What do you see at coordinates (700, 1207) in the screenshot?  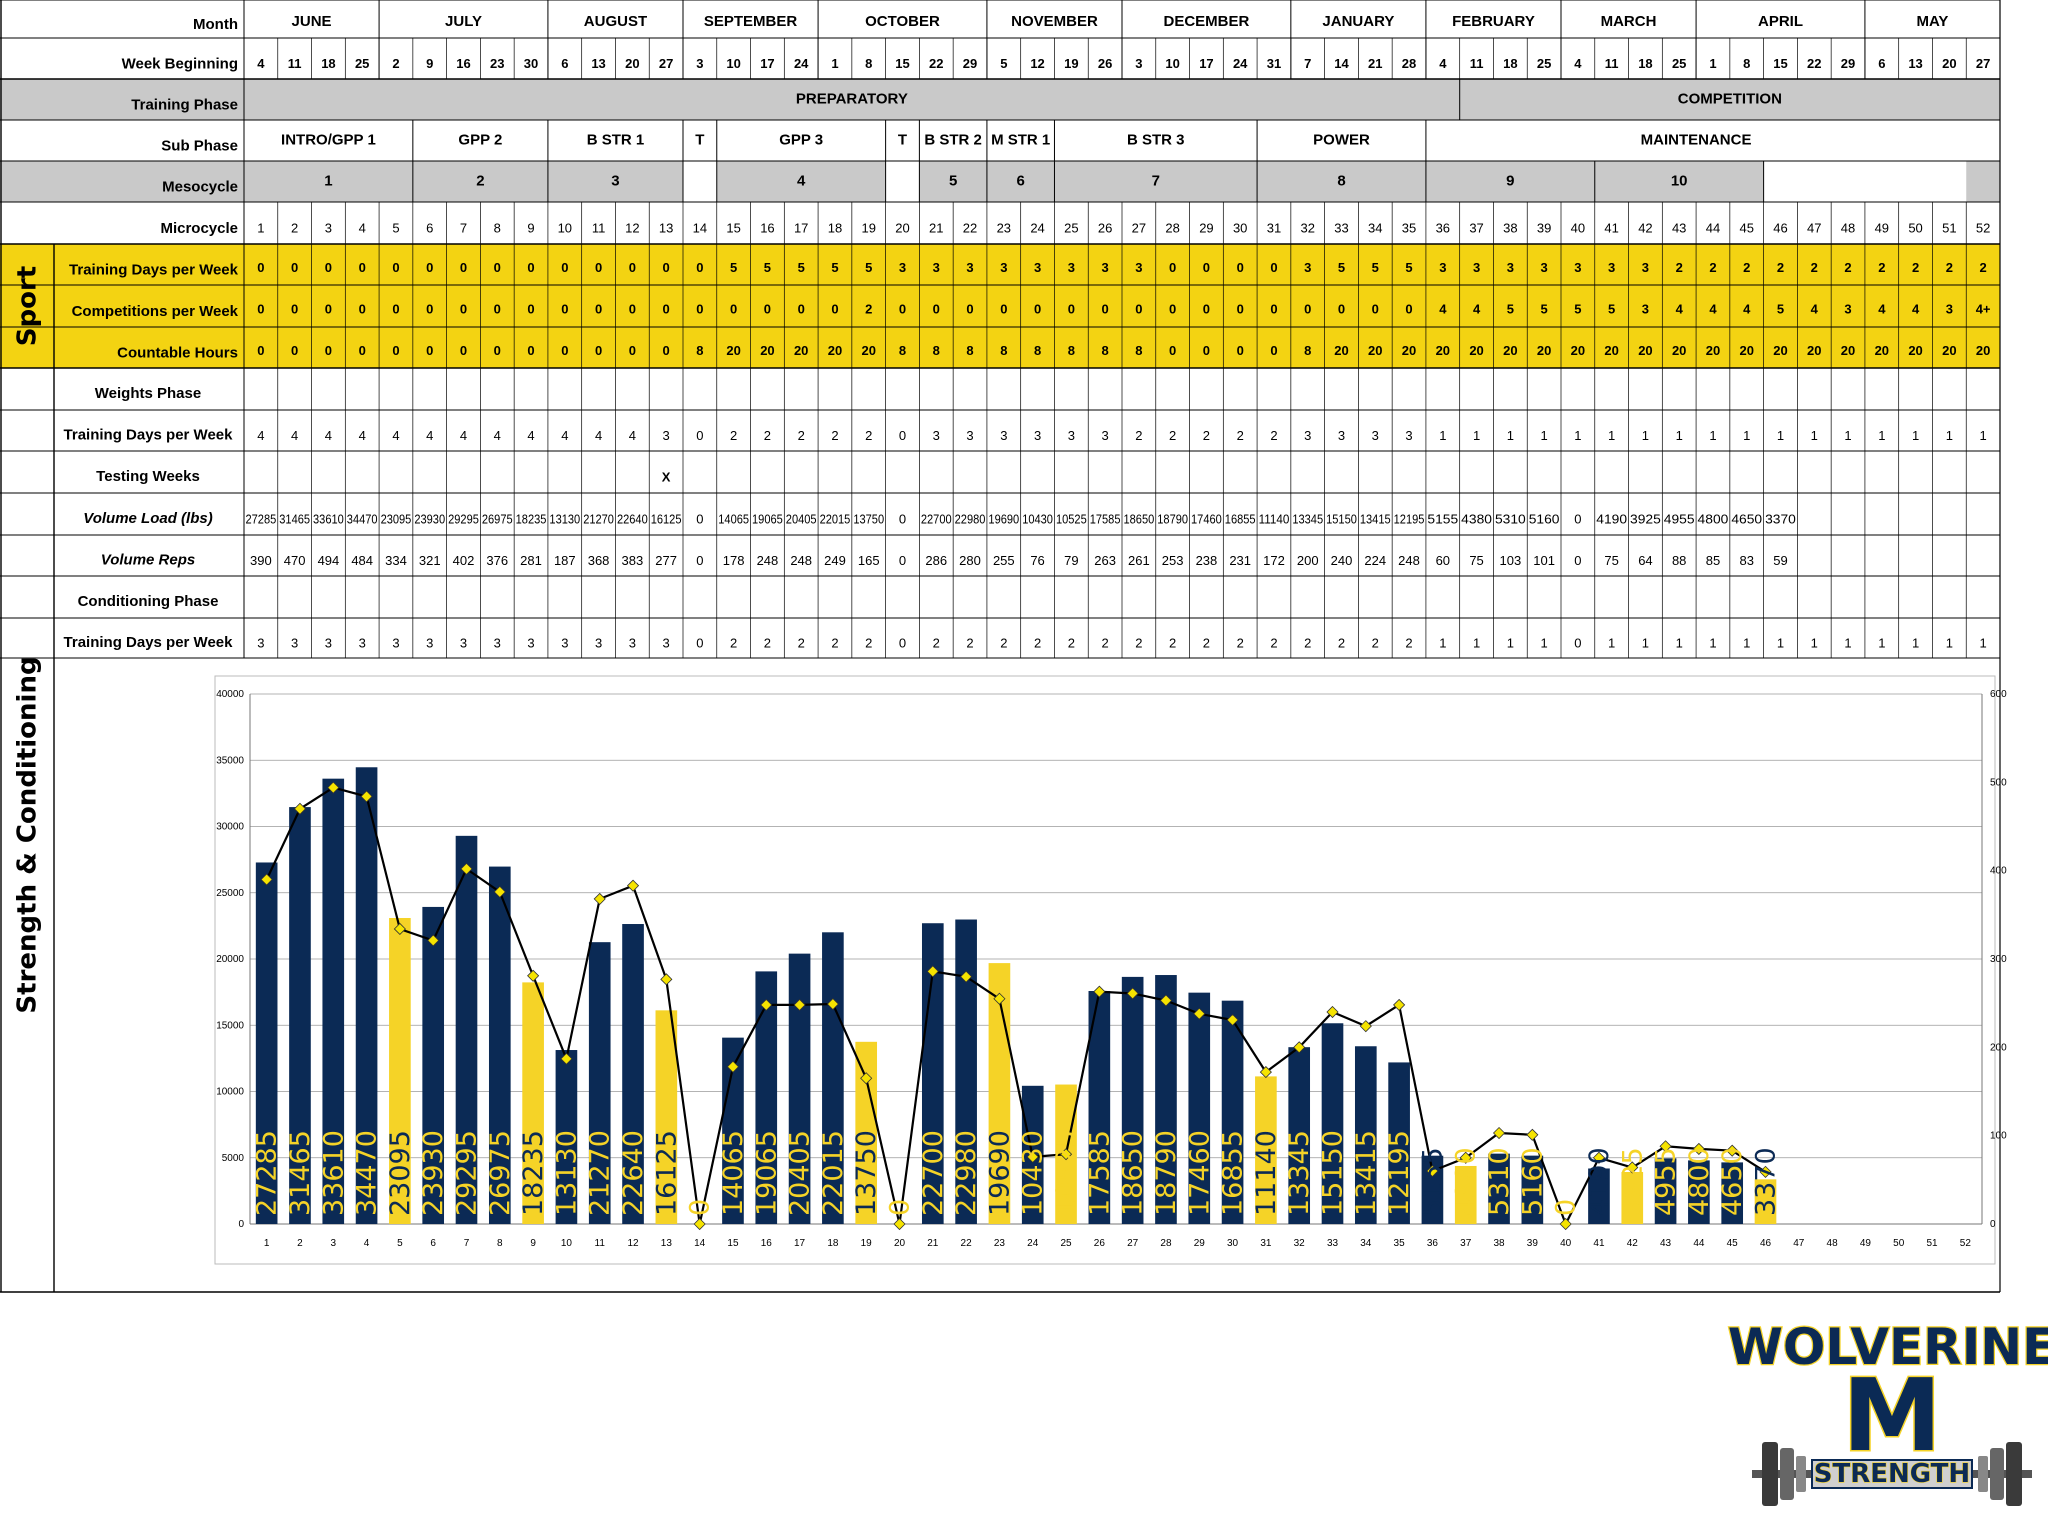 I see `bar-data-label: 0` at bounding box center [700, 1207].